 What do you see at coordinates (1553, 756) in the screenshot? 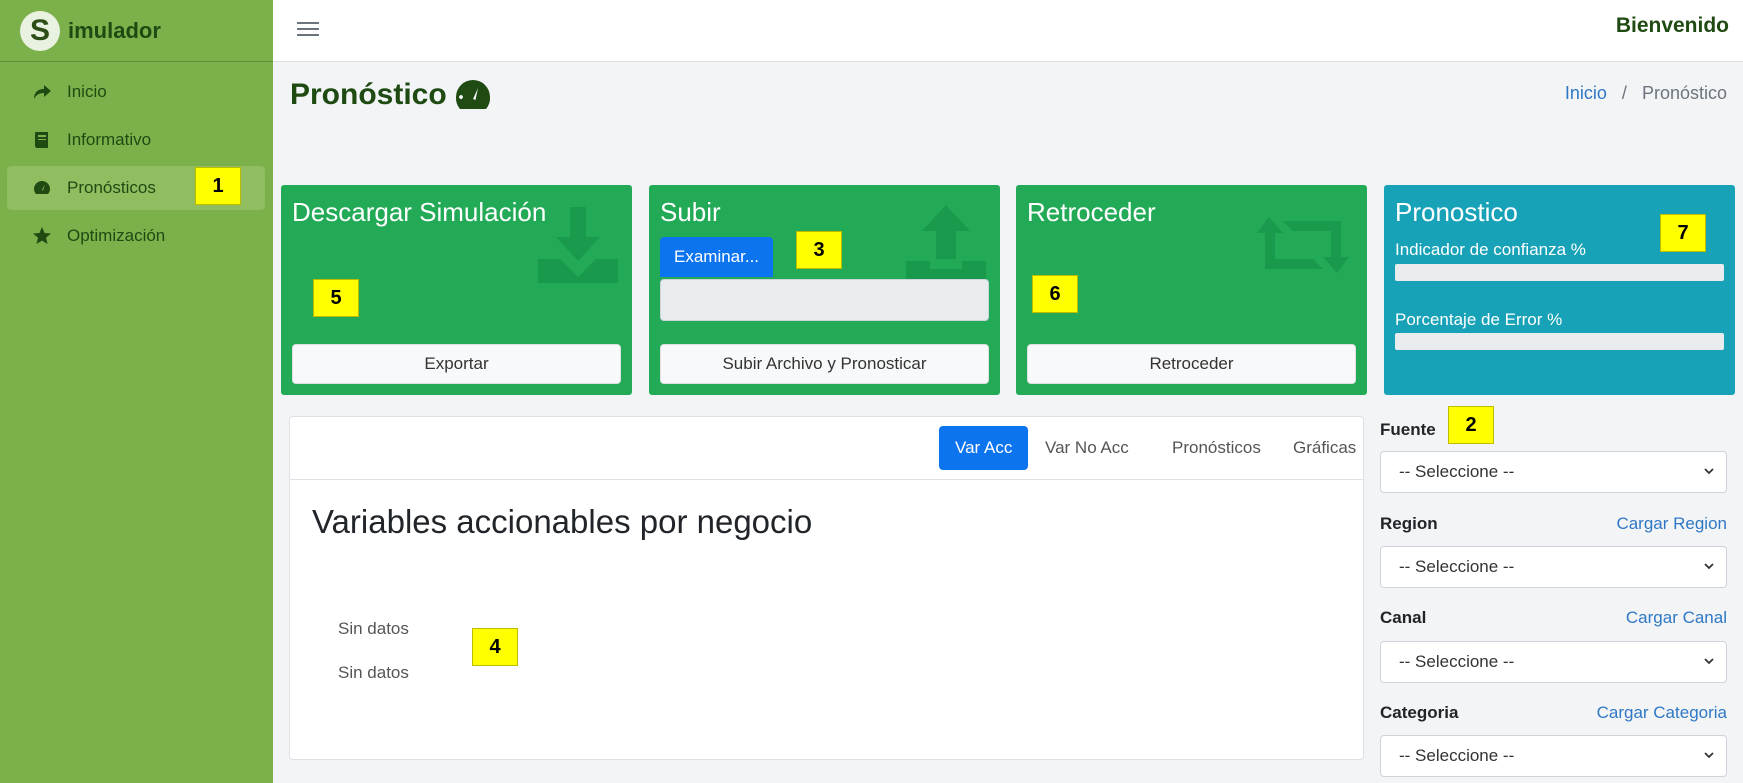
I see `categoria-select: -- Seleccione --` at bounding box center [1553, 756].